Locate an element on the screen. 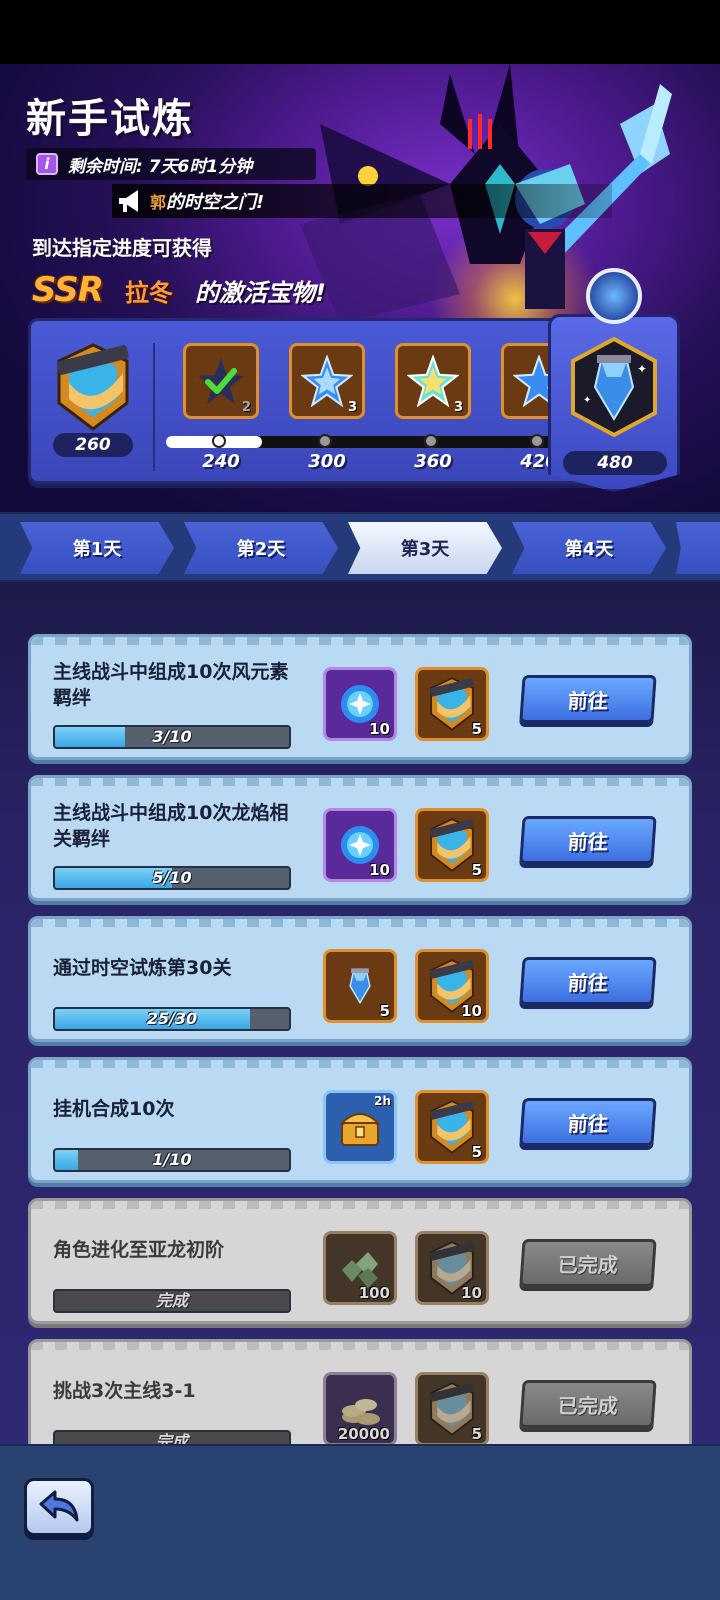  task-progress-bar: 3/10 is located at coordinates (172, 737).